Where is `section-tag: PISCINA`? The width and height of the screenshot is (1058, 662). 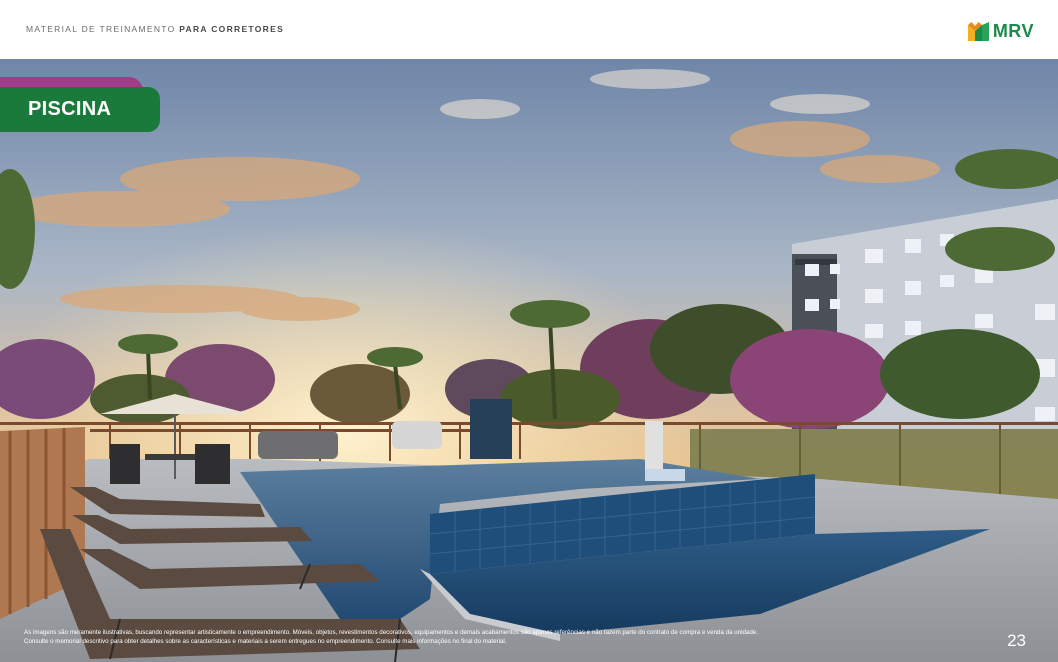
section-tag: PISCINA is located at coordinates (80, 105).